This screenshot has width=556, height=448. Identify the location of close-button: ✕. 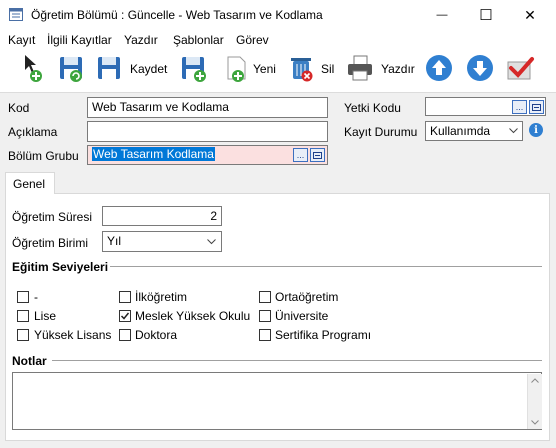
(530, 15).